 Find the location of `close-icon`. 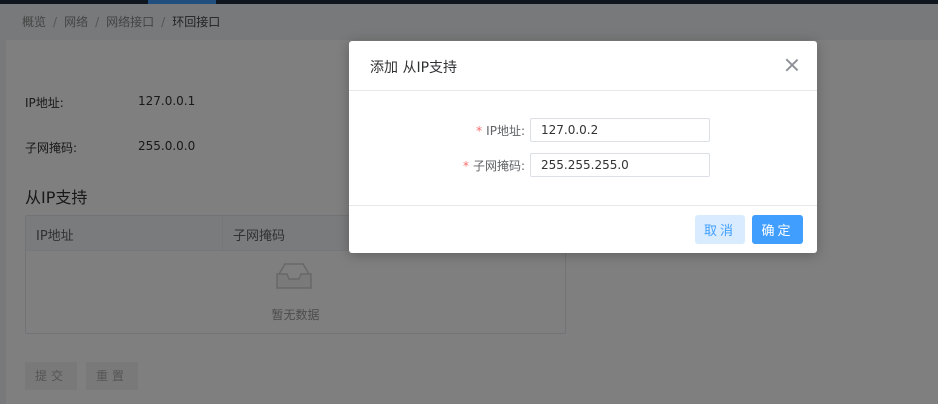

close-icon is located at coordinates (792, 65).